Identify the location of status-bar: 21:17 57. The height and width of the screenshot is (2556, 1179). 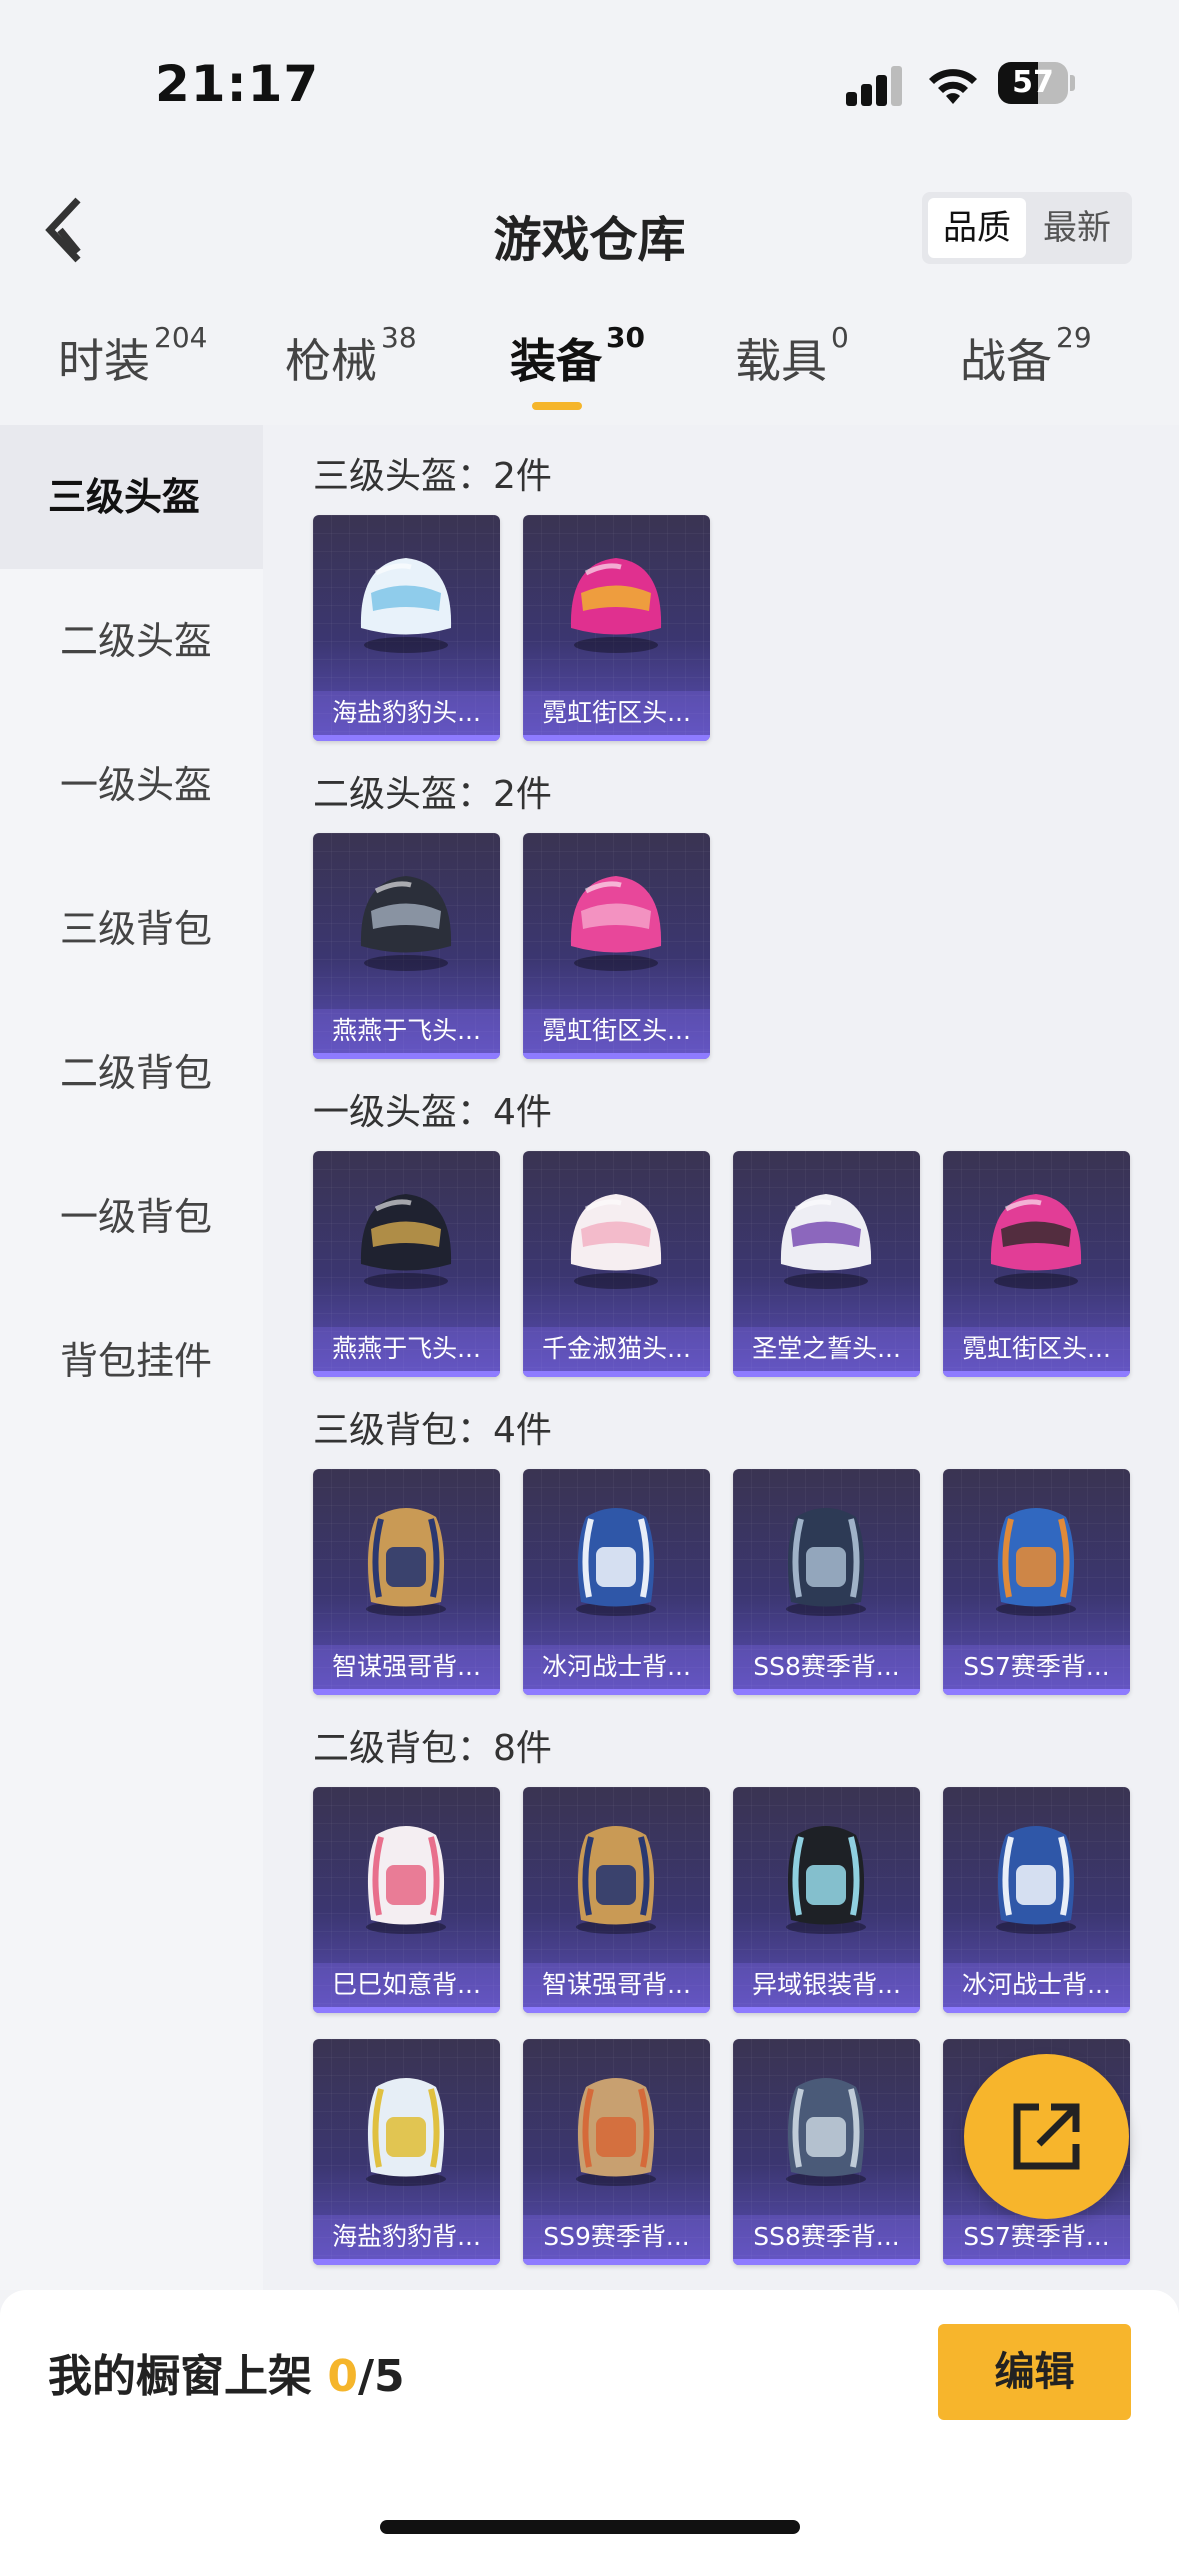
(589, 75).